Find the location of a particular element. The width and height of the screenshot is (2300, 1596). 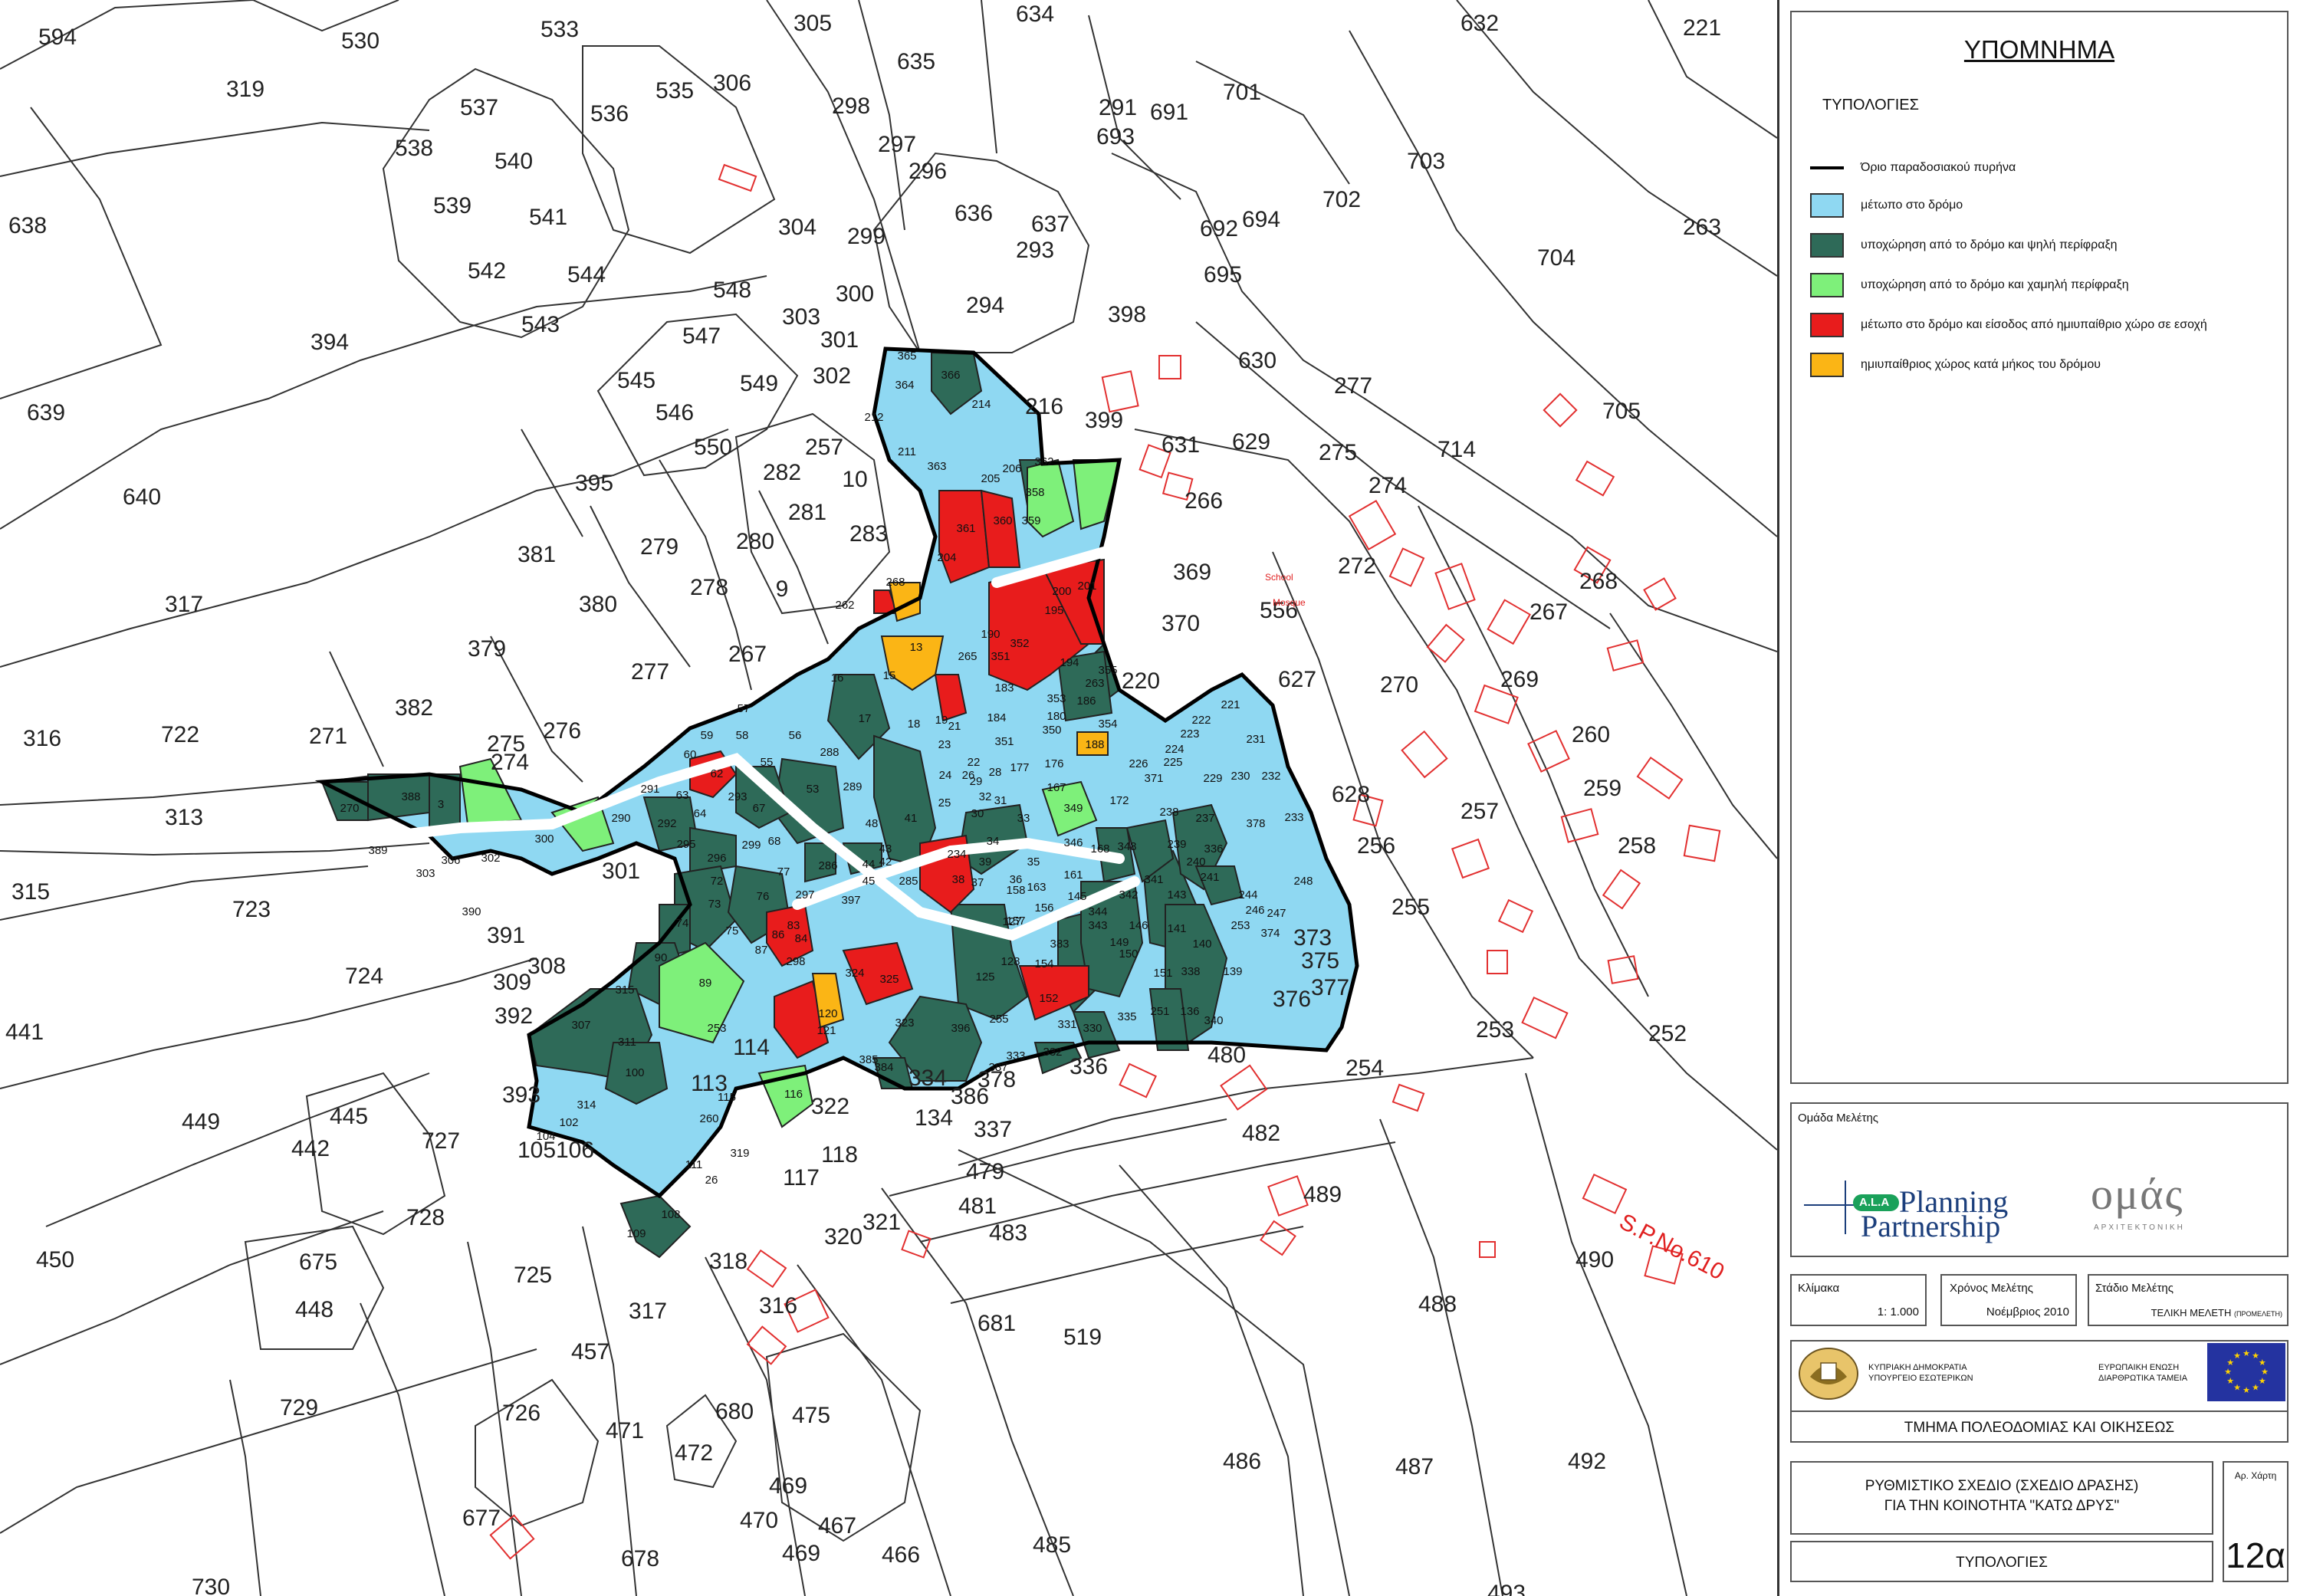

village-parcel-label: 253 is located at coordinates (717, 1028).